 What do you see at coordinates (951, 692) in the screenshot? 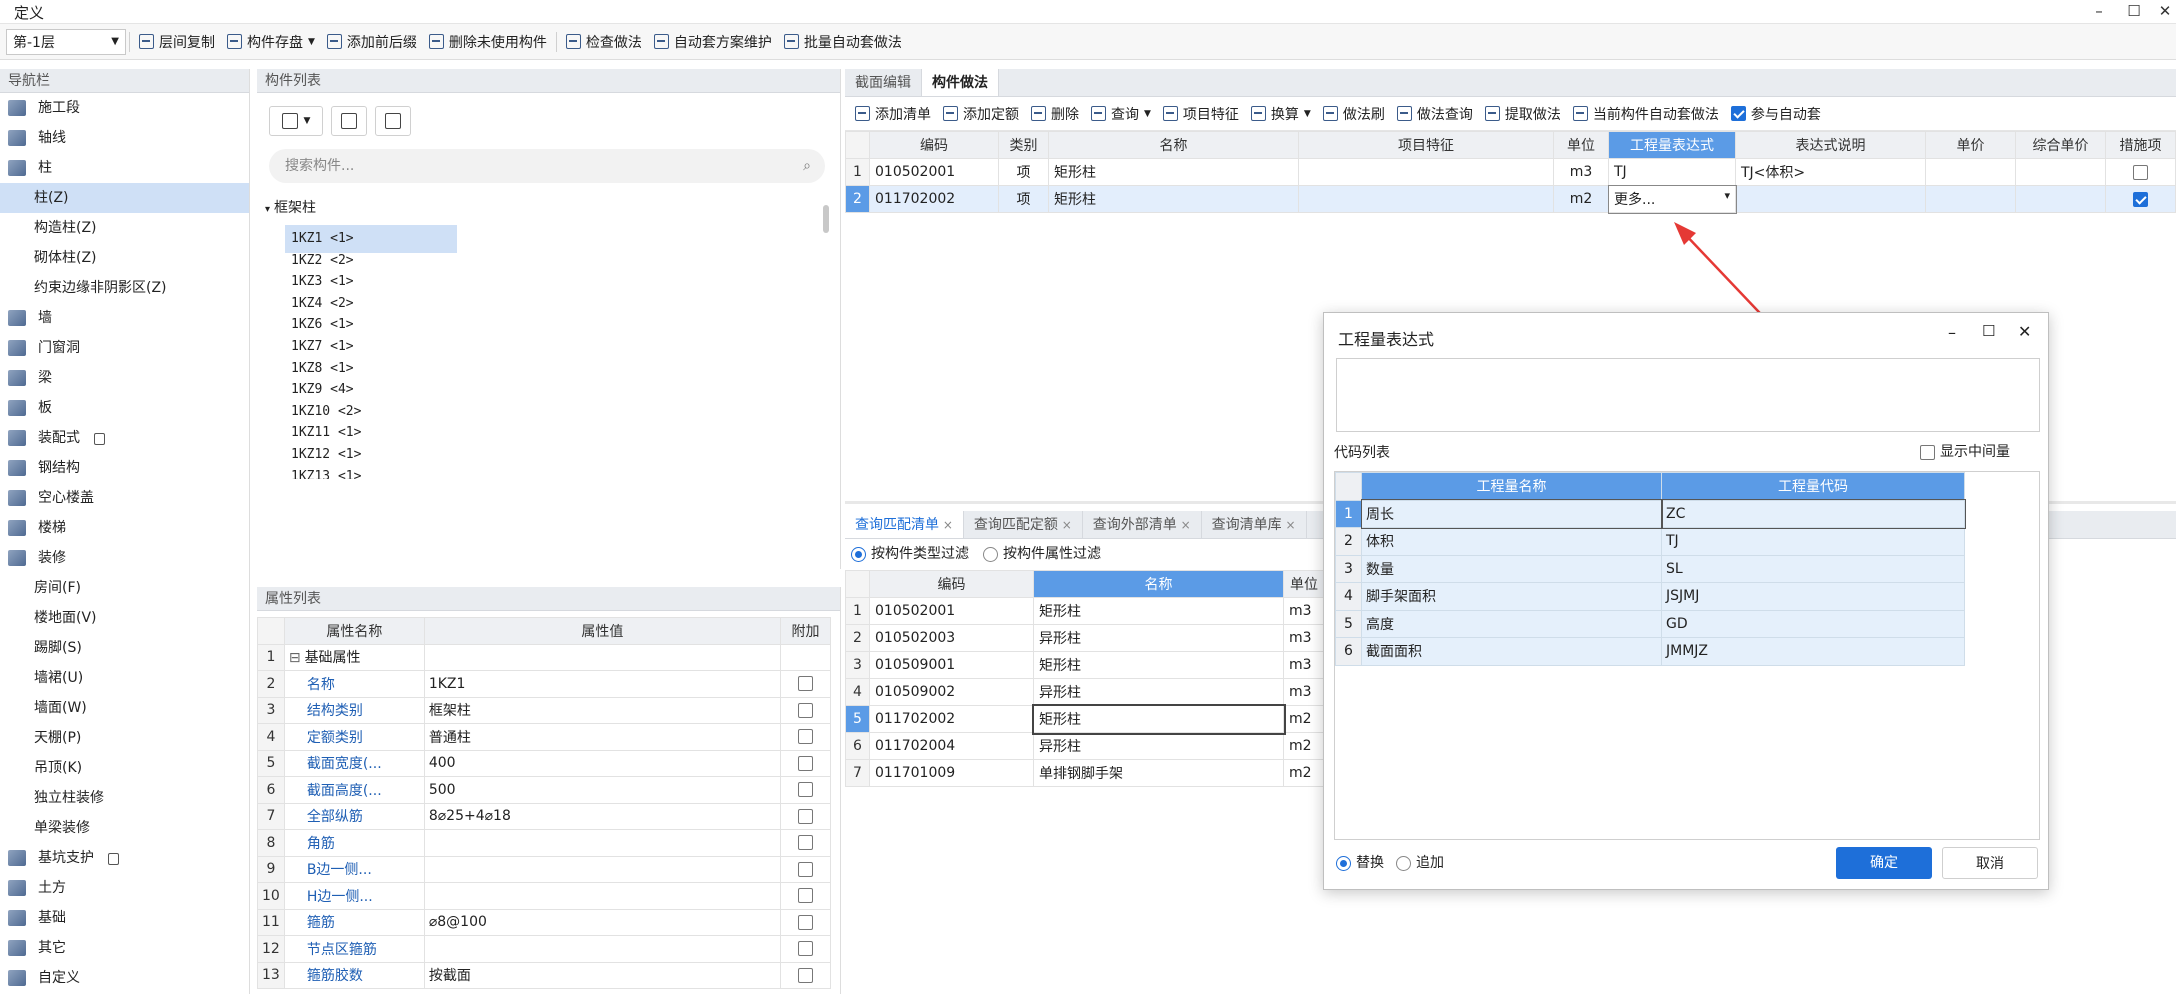
I see `query-cell-code: 010509002` at bounding box center [951, 692].